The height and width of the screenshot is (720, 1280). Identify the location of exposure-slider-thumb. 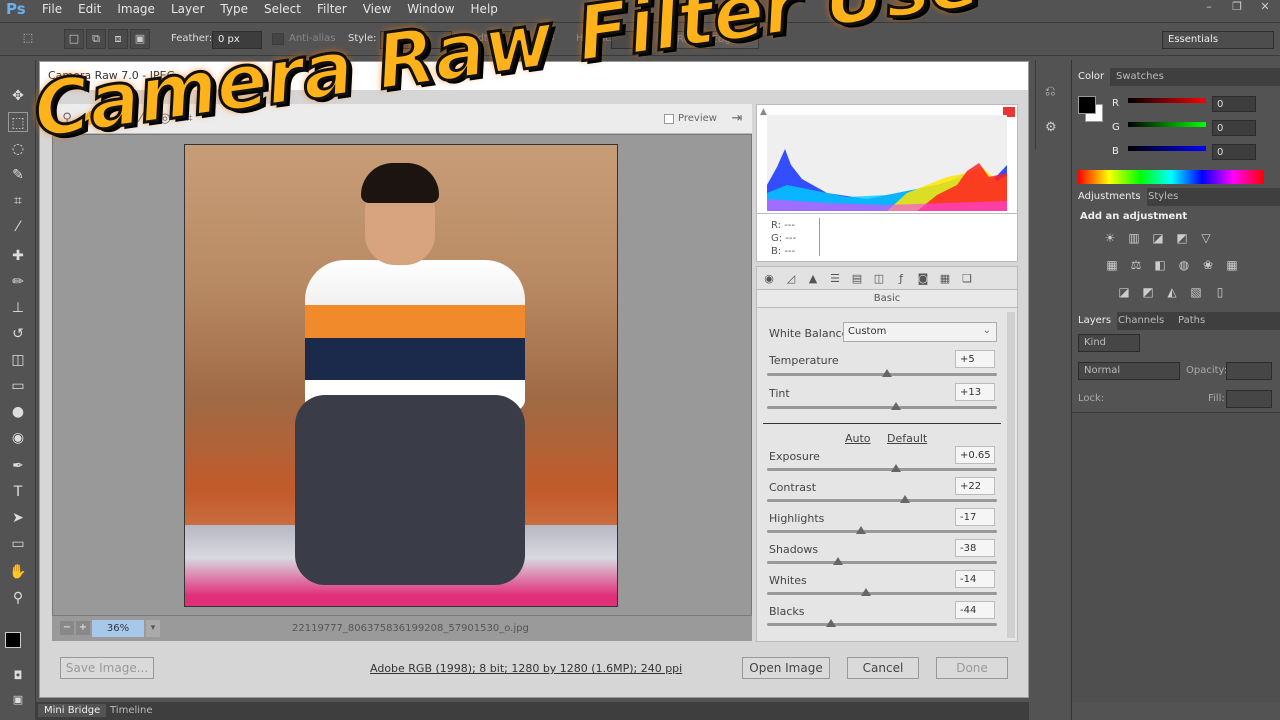
(895, 468).